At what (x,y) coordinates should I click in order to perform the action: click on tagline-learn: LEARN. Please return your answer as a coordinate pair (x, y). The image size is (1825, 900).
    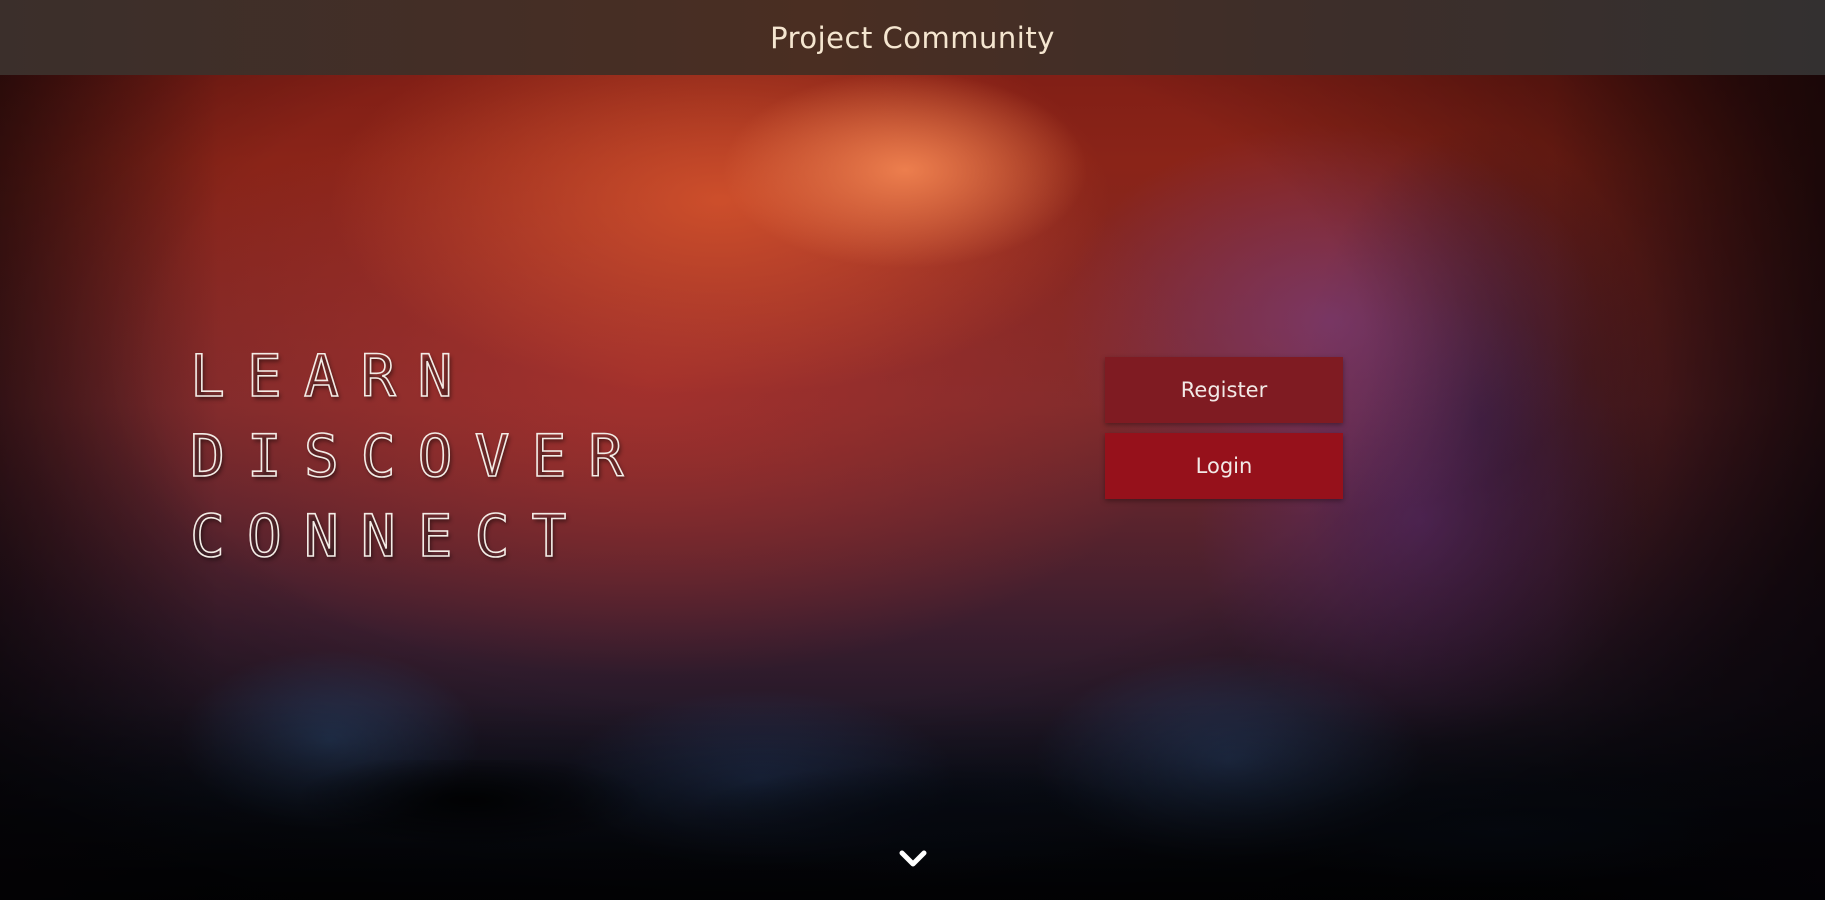
    Looking at the image, I should click on (332, 376).